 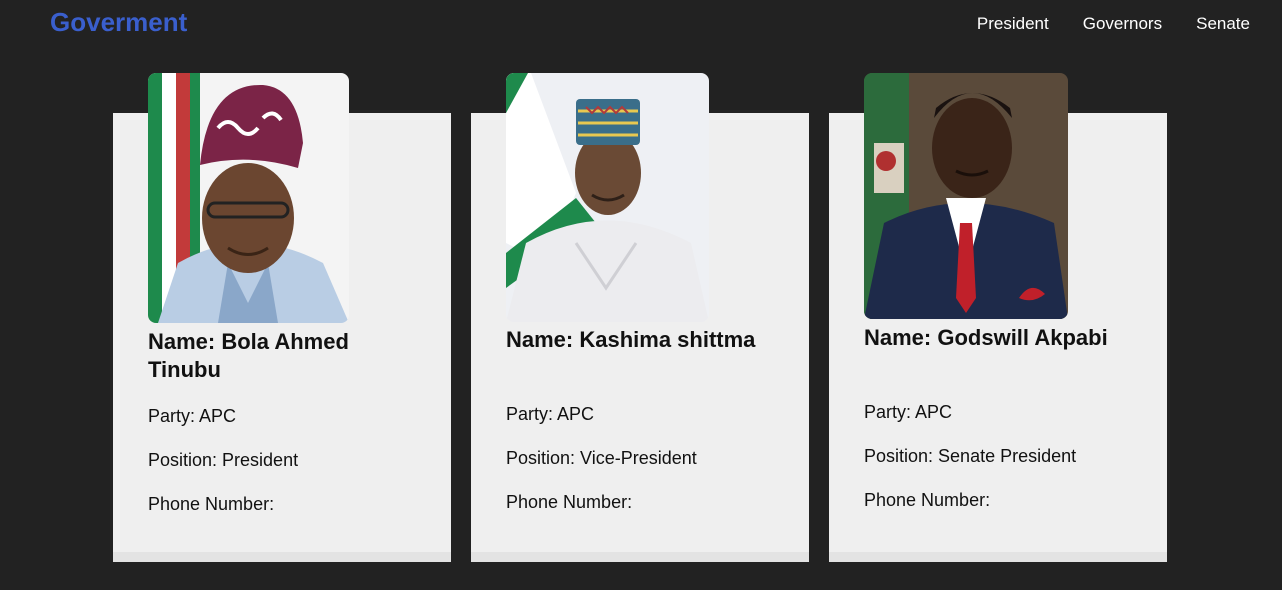 What do you see at coordinates (607, 197) in the screenshot?
I see `official-photo-shettima` at bounding box center [607, 197].